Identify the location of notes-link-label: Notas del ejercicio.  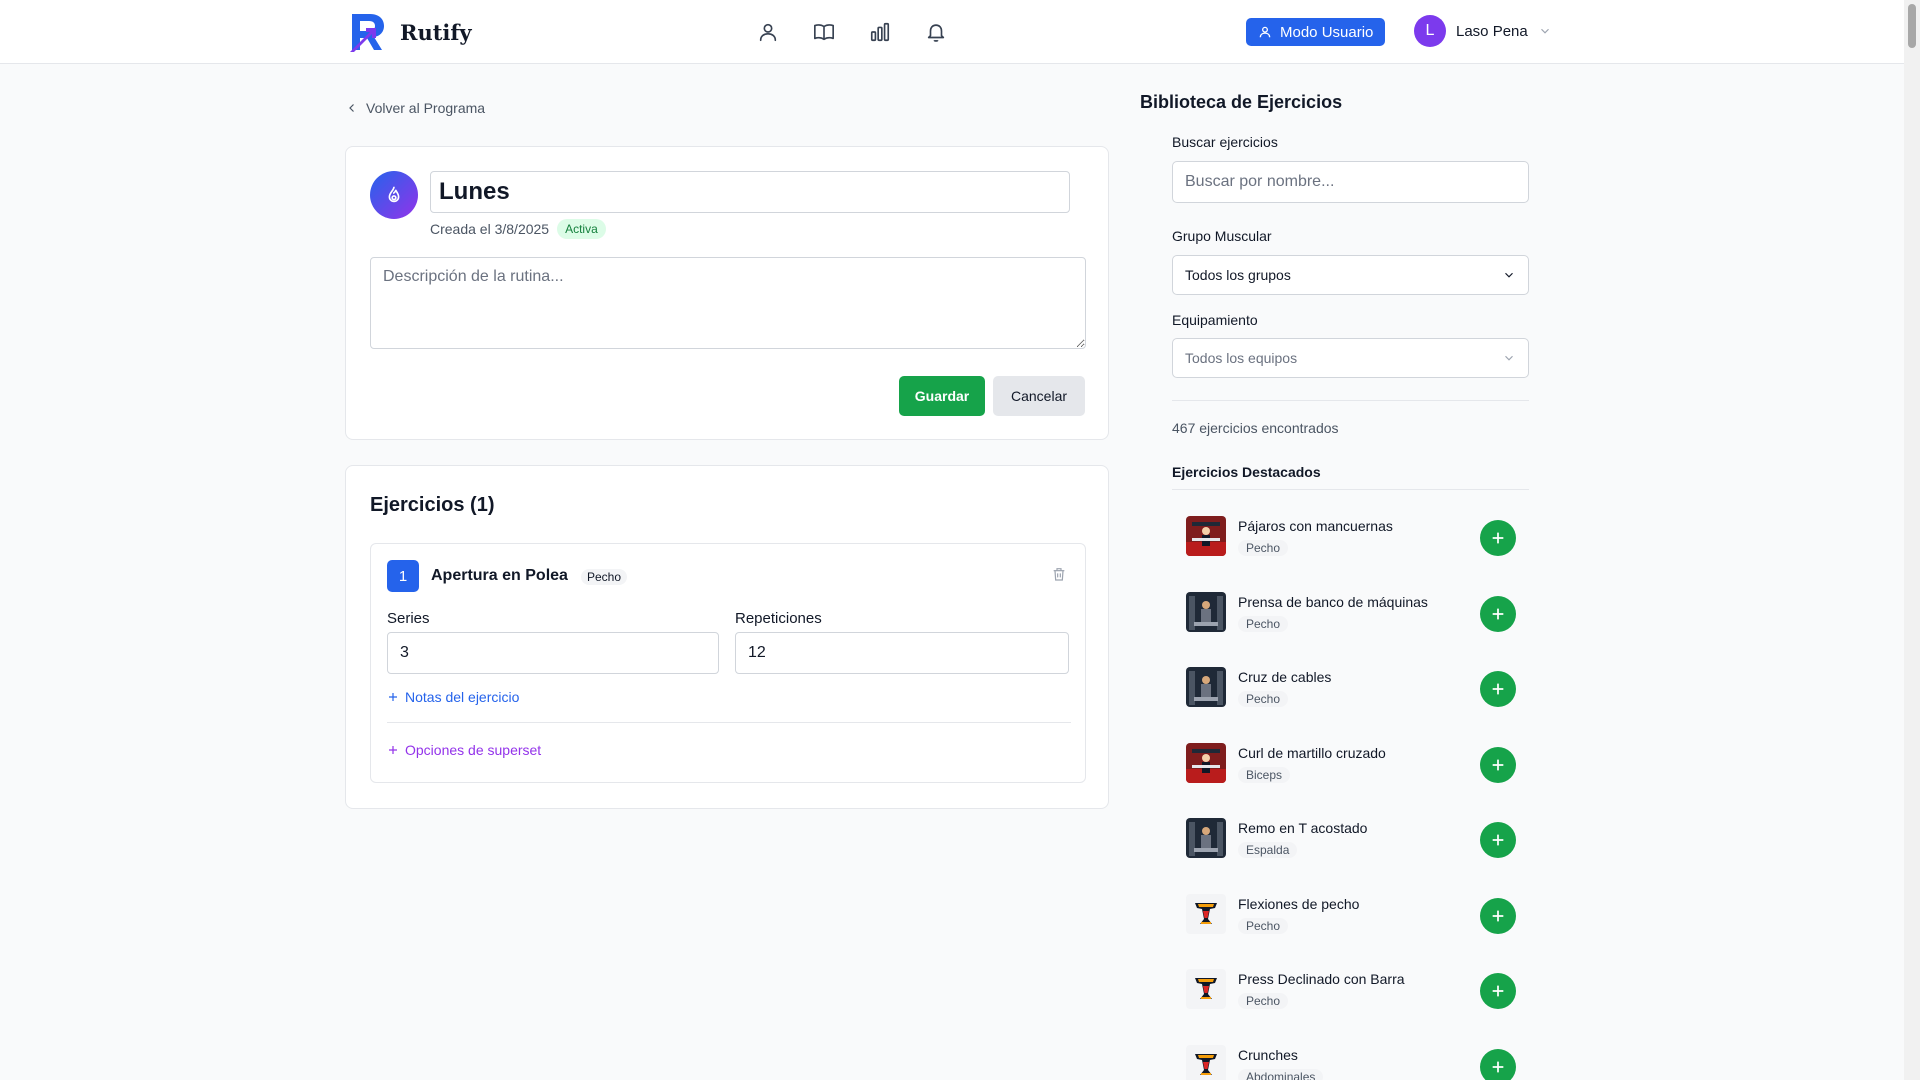
(462, 697).